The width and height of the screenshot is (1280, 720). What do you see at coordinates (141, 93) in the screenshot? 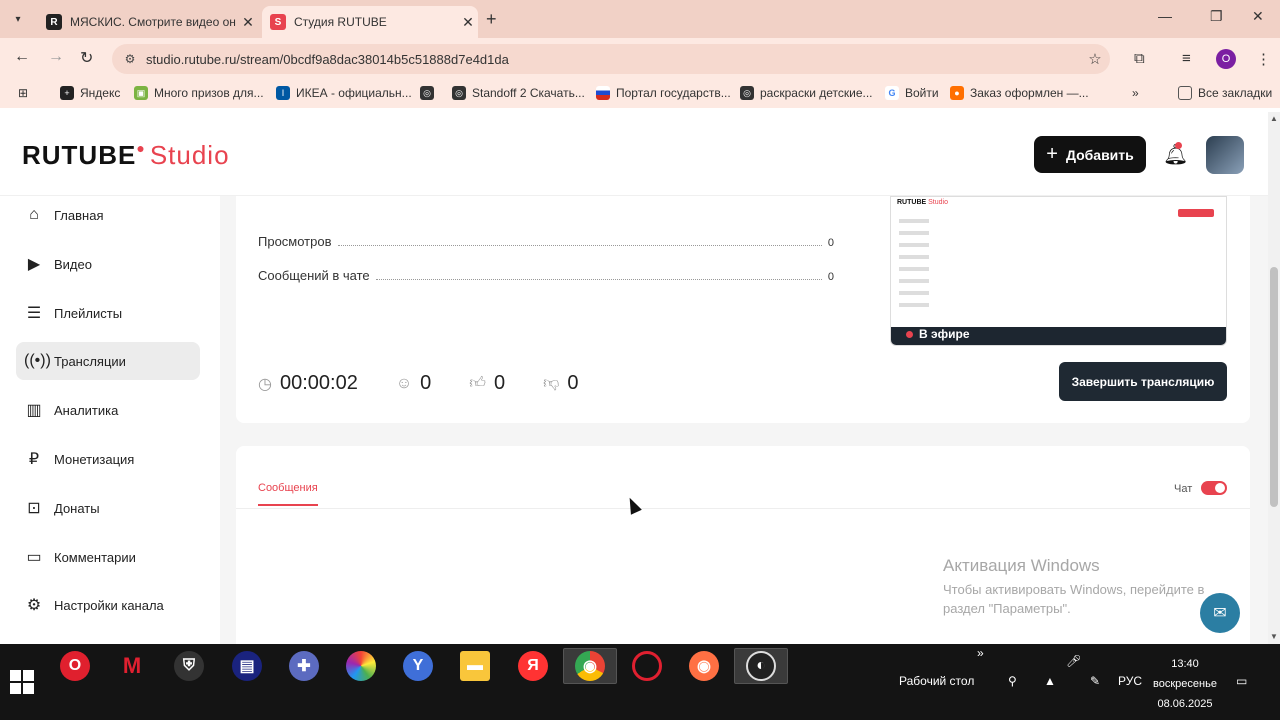
I see `prize-icon: ▣` at bounding box center [141, 93].